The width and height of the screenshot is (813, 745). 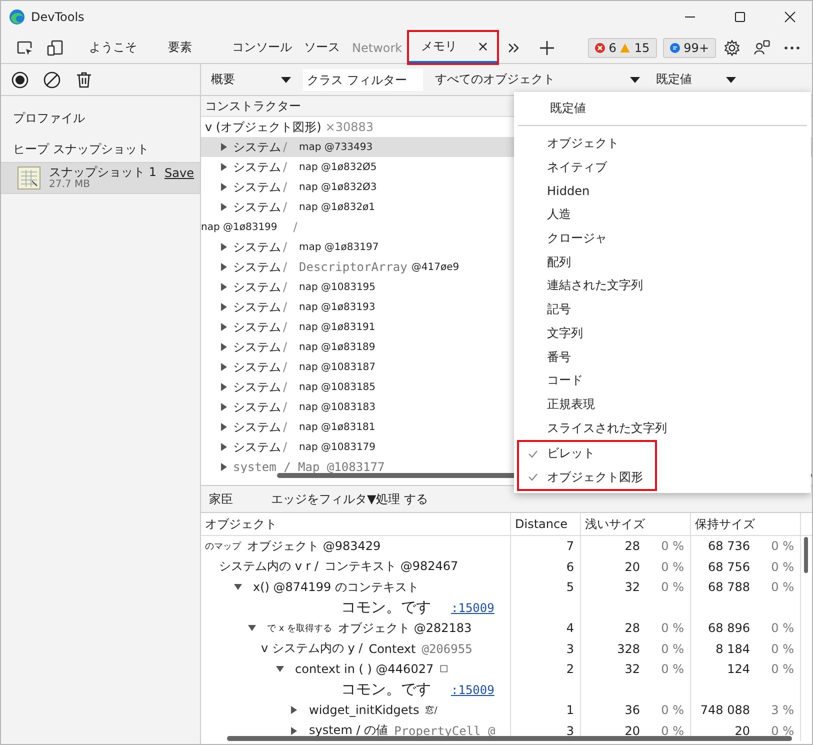 What do you see at coordinates (377, 47) in the screenshot?
I see `tab-label: Network` at bounding box center [377, 47].